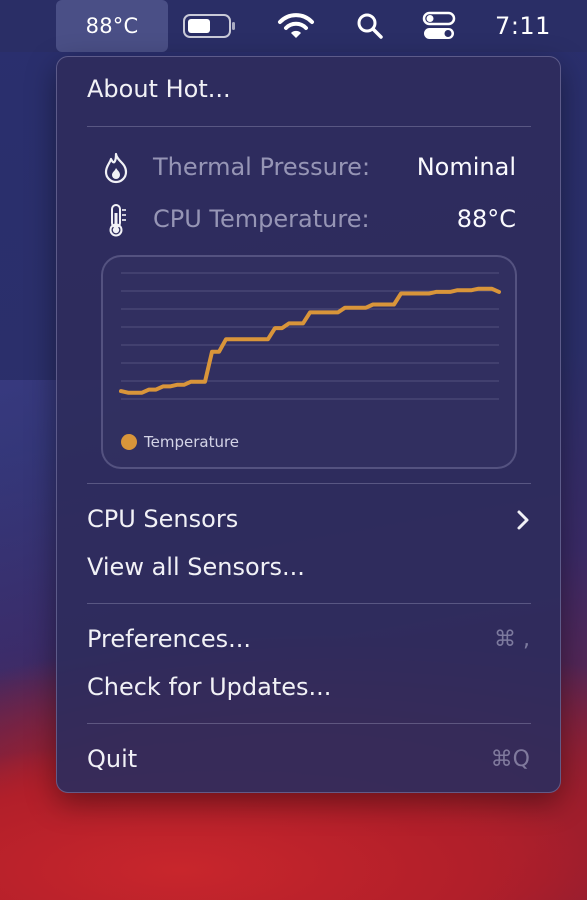  What do you see at coordinates (523, 26) in the screenshot?
I see `menubar-clock: 7:11` at bounding box center [523, 26].